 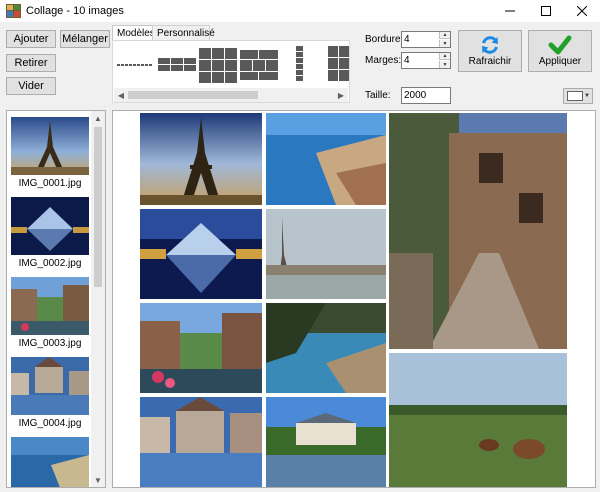 What do you see at coordinates (587, 96) in the screenshot?
I see `chevron-down-icon: ▼` at bounding box center [587, 96].